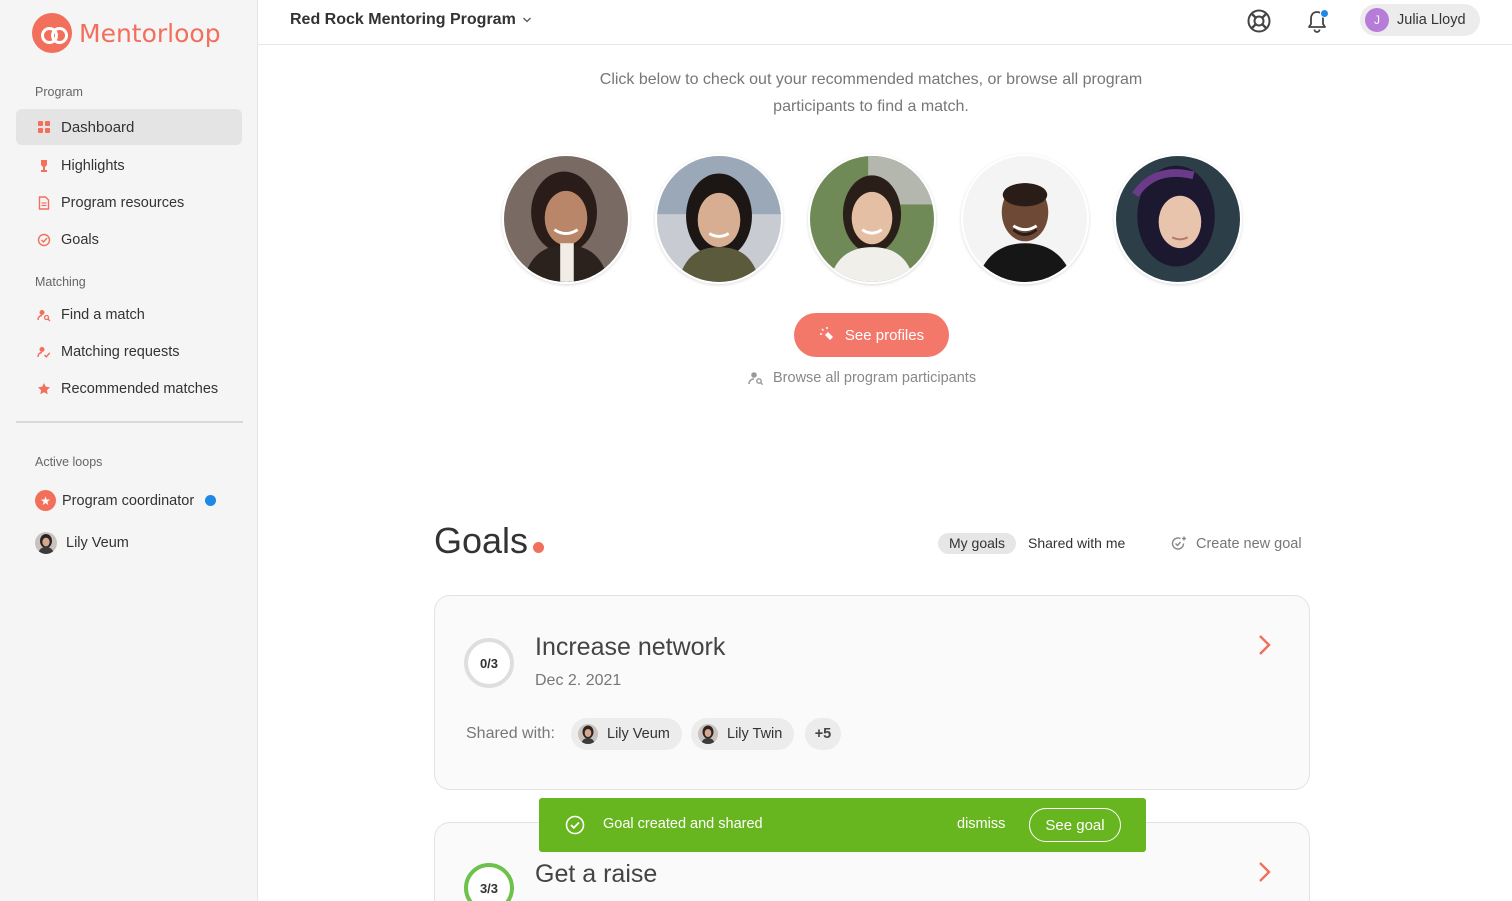 This screenshot has height=901, width=1512. What do you see at coordinates (44, 127) in the screenshot?
I see `dashboard-grid-icon` at bounding box center [44, 127].